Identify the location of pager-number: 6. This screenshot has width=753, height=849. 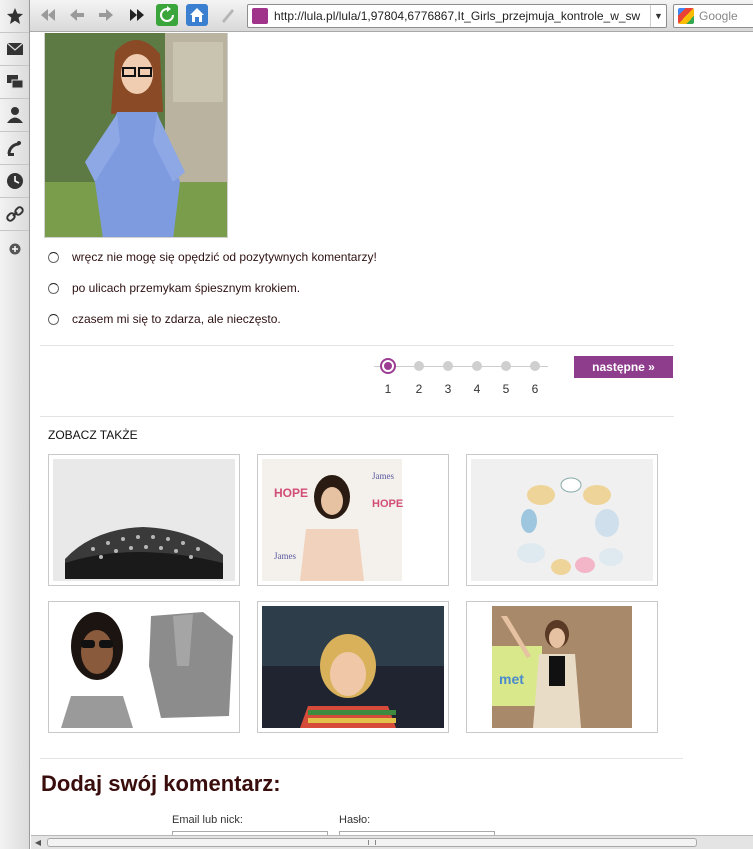
(535, 389).